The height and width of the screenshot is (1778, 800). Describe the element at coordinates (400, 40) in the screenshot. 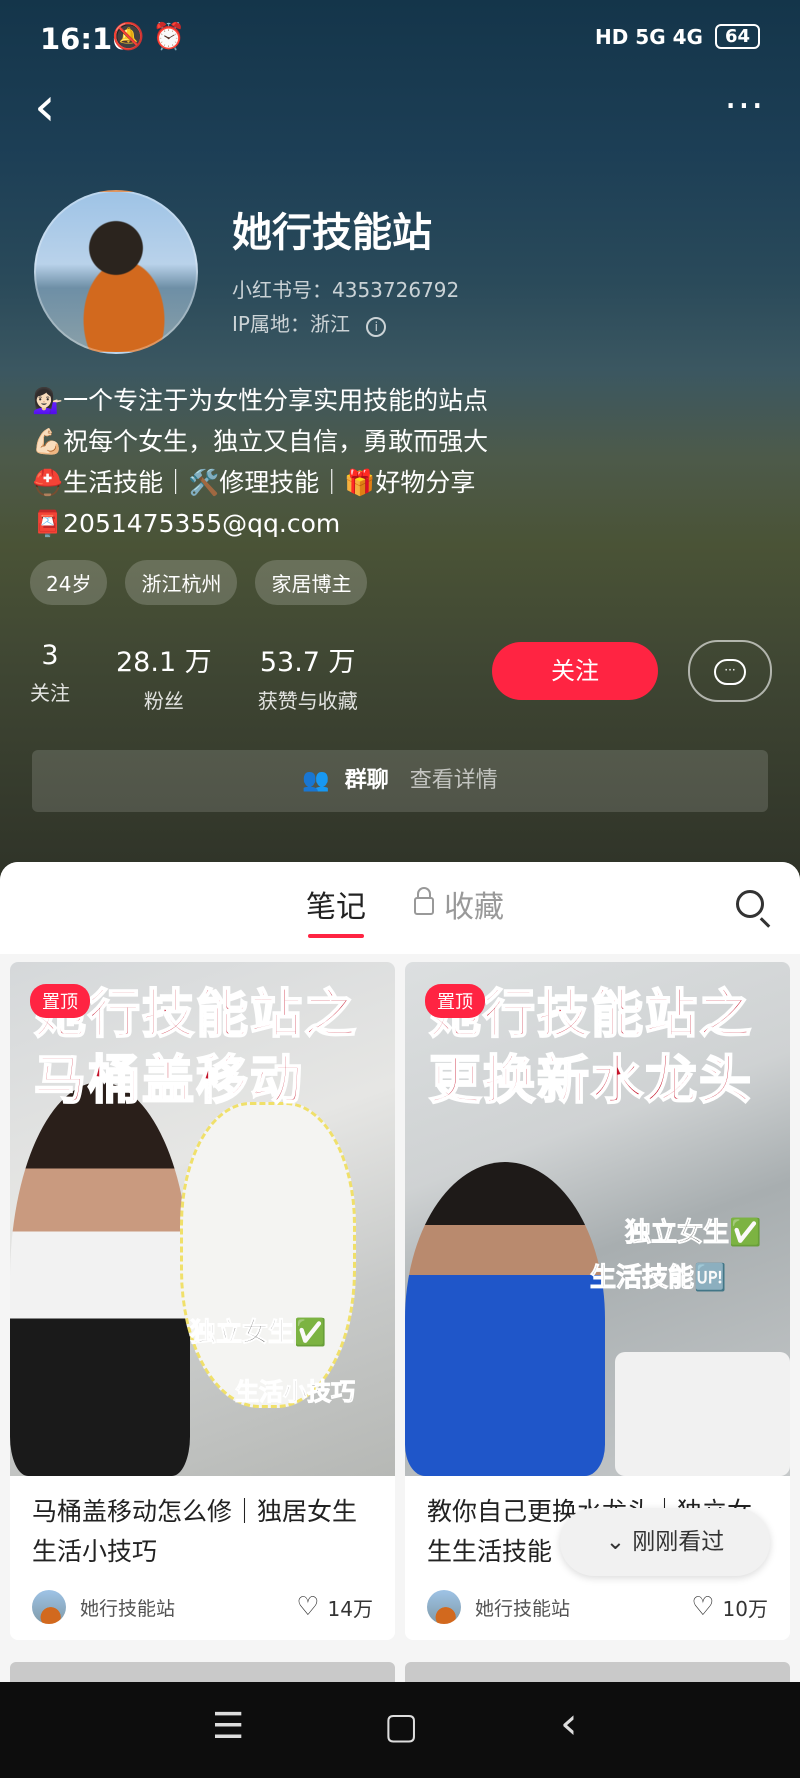

I see `status-bar: 16:16 🔕 ⏰ HD 5G 4G 64` at that location.